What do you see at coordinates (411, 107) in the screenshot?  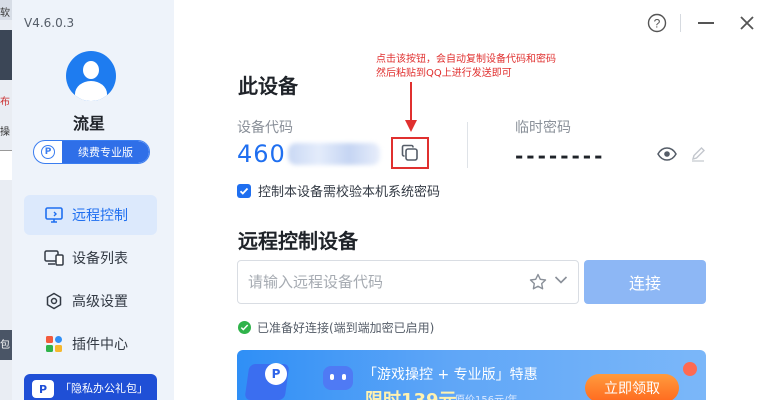 I see `annotation-arrow-icon` at bounding box center [411, 107].